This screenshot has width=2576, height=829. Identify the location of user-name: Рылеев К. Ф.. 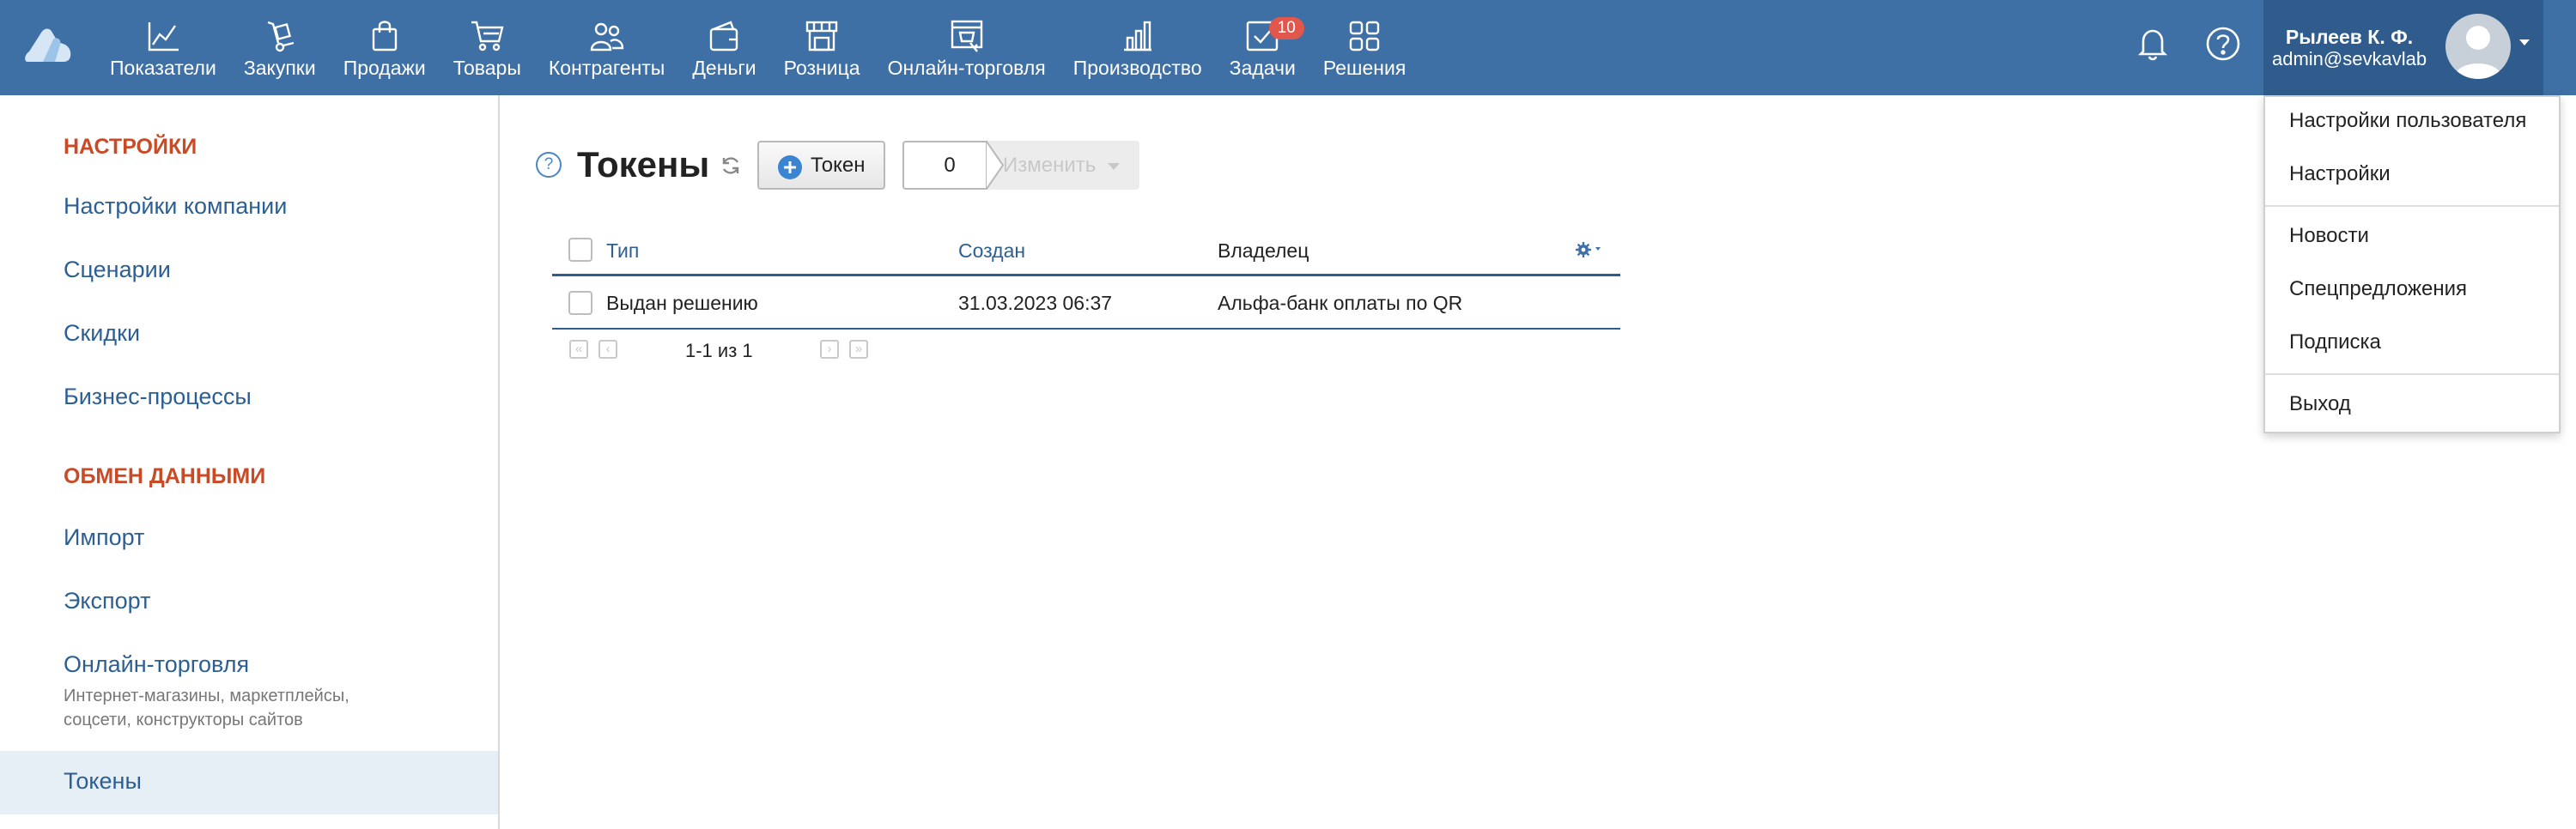
(2349, 37).